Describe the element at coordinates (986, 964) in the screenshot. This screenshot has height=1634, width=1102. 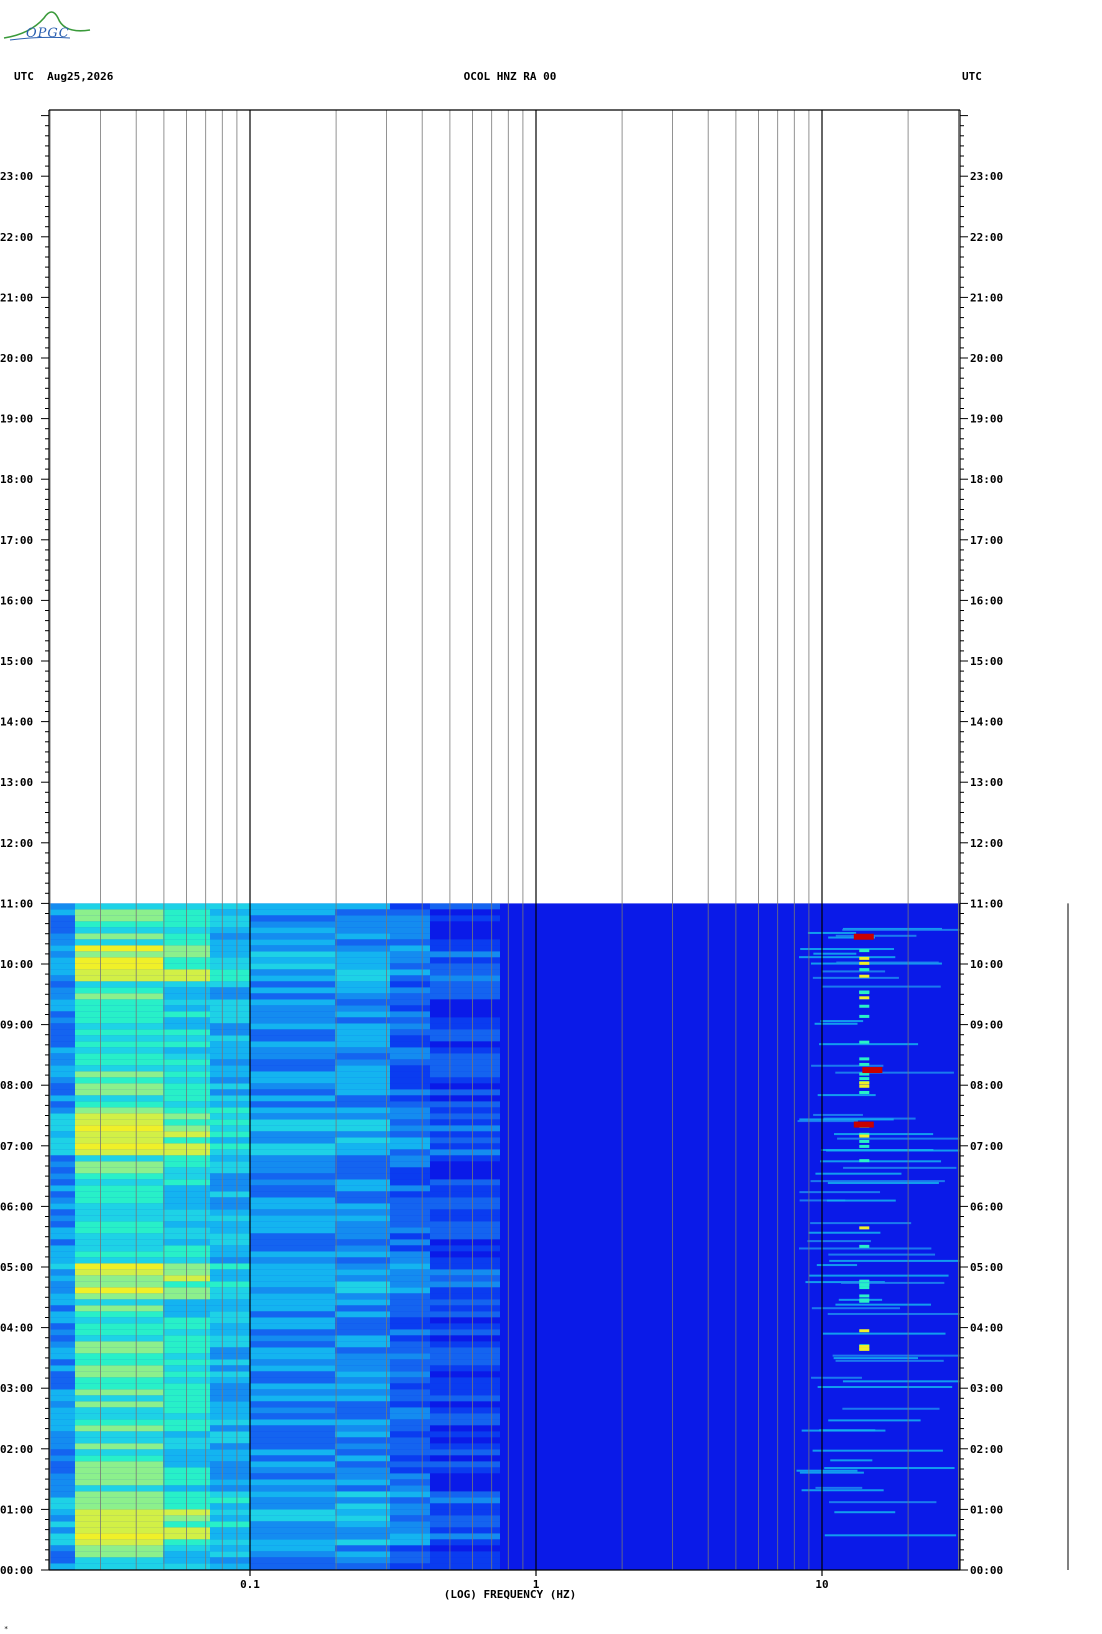
I see `y-tick-label-right: 10:00` at that location.